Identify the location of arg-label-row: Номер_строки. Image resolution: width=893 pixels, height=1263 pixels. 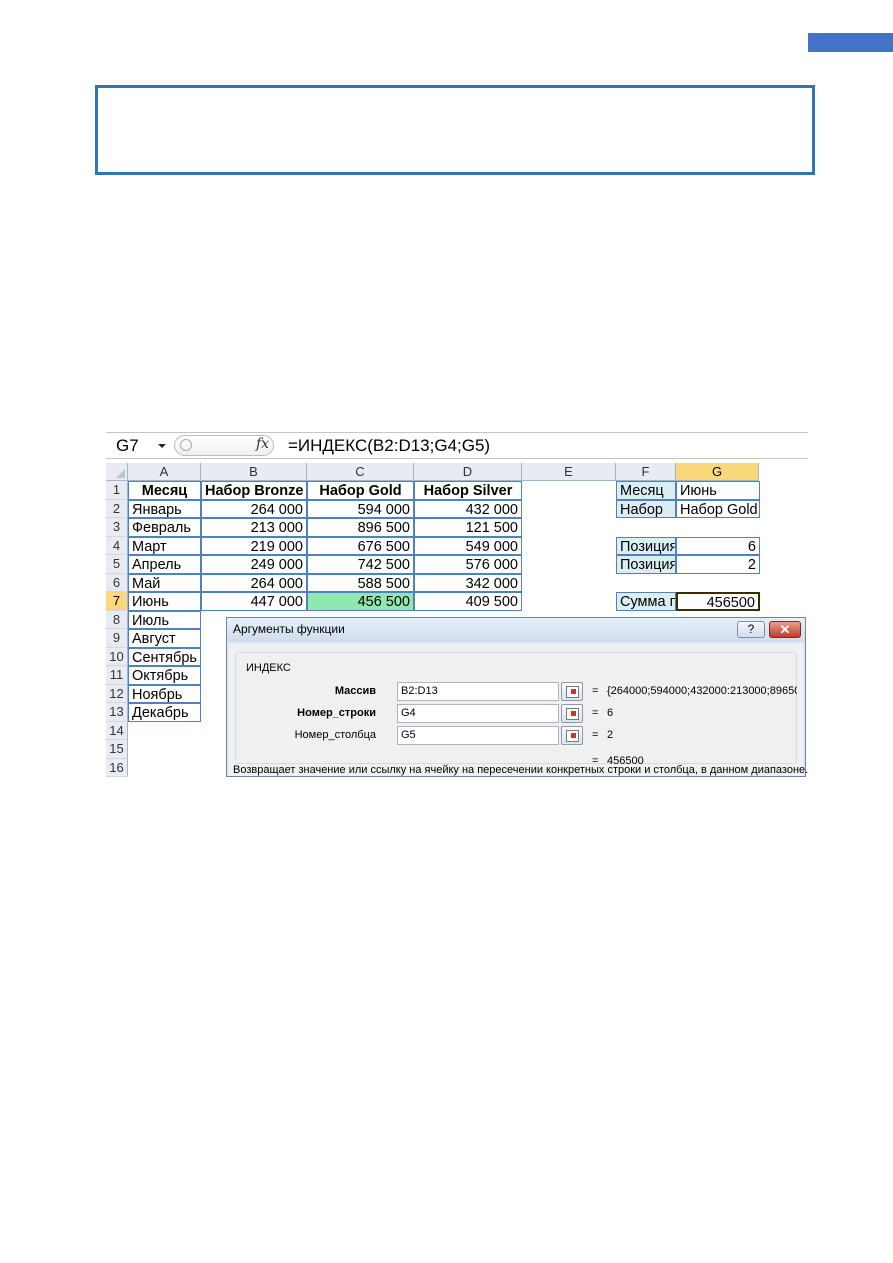
(336, 713).